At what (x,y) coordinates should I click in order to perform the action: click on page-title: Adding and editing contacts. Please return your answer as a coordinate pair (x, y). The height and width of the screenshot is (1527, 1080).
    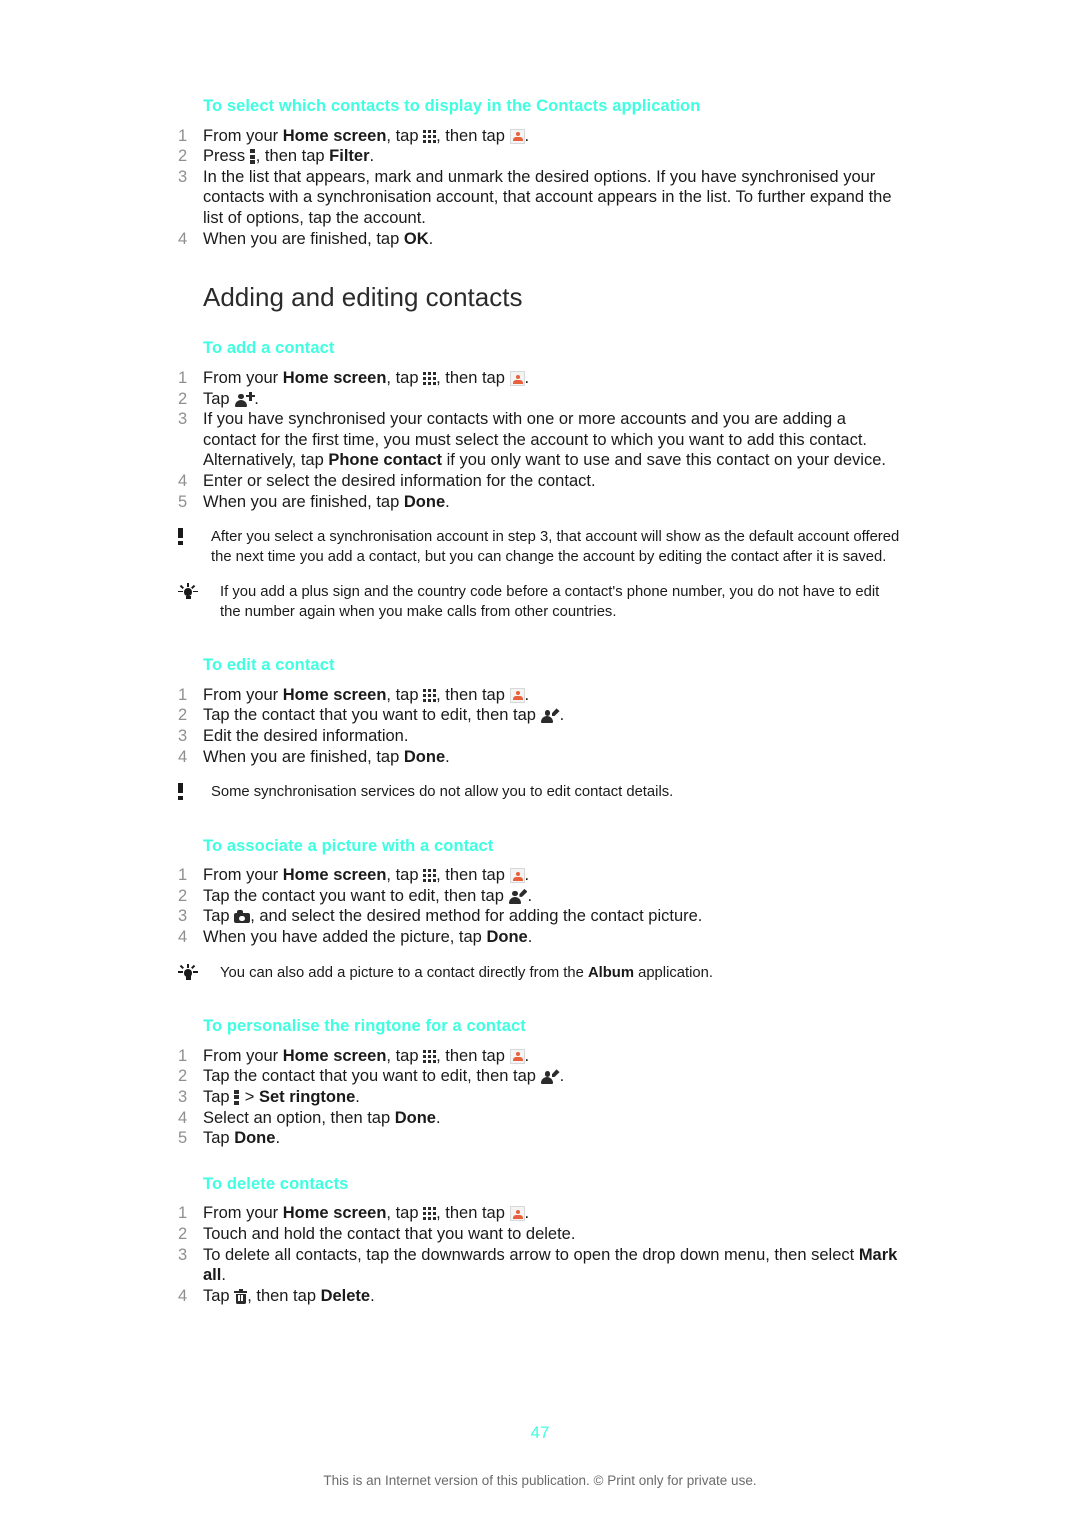
    Looking at the image, I should click on (363, 297).